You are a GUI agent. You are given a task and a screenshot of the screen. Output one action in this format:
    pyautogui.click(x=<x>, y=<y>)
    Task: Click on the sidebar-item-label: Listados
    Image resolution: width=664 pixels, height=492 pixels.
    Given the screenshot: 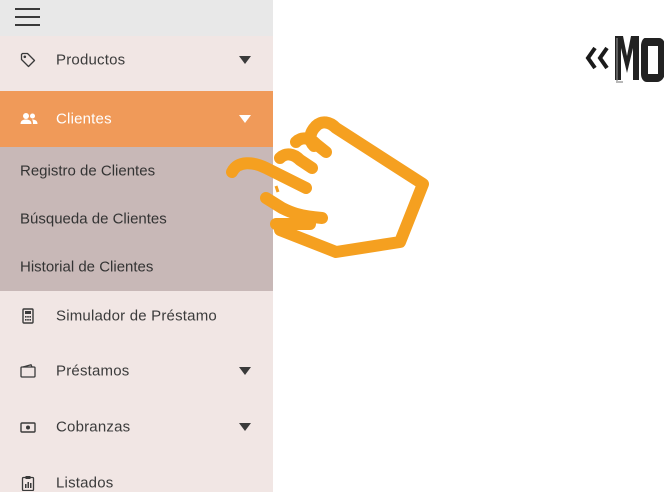 What is the action you would take?
    pyautogui.click(x=85, y=483)
    